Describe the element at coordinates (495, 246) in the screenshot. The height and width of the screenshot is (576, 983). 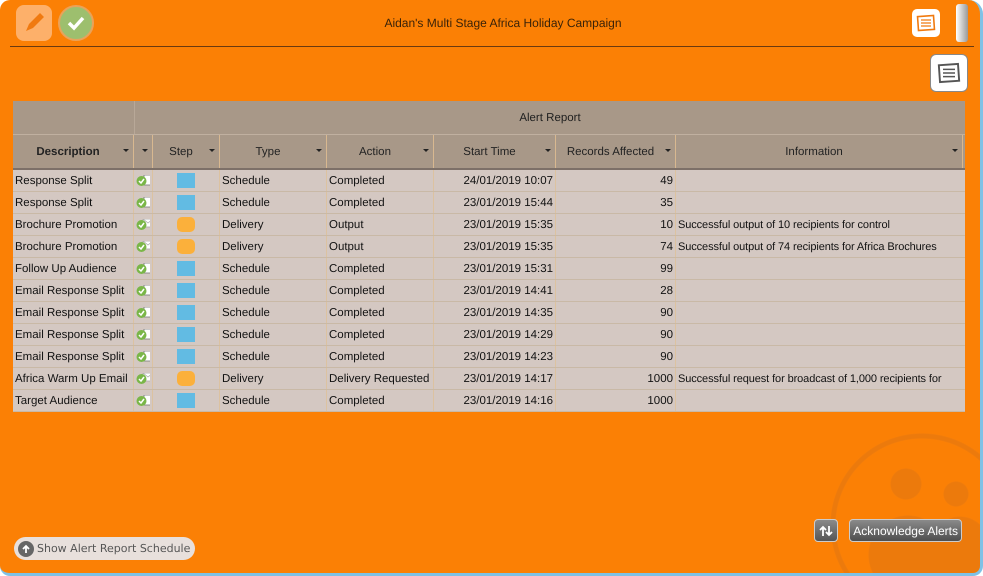
I see `table-cell: 23/01/2019 15:35` at that location.